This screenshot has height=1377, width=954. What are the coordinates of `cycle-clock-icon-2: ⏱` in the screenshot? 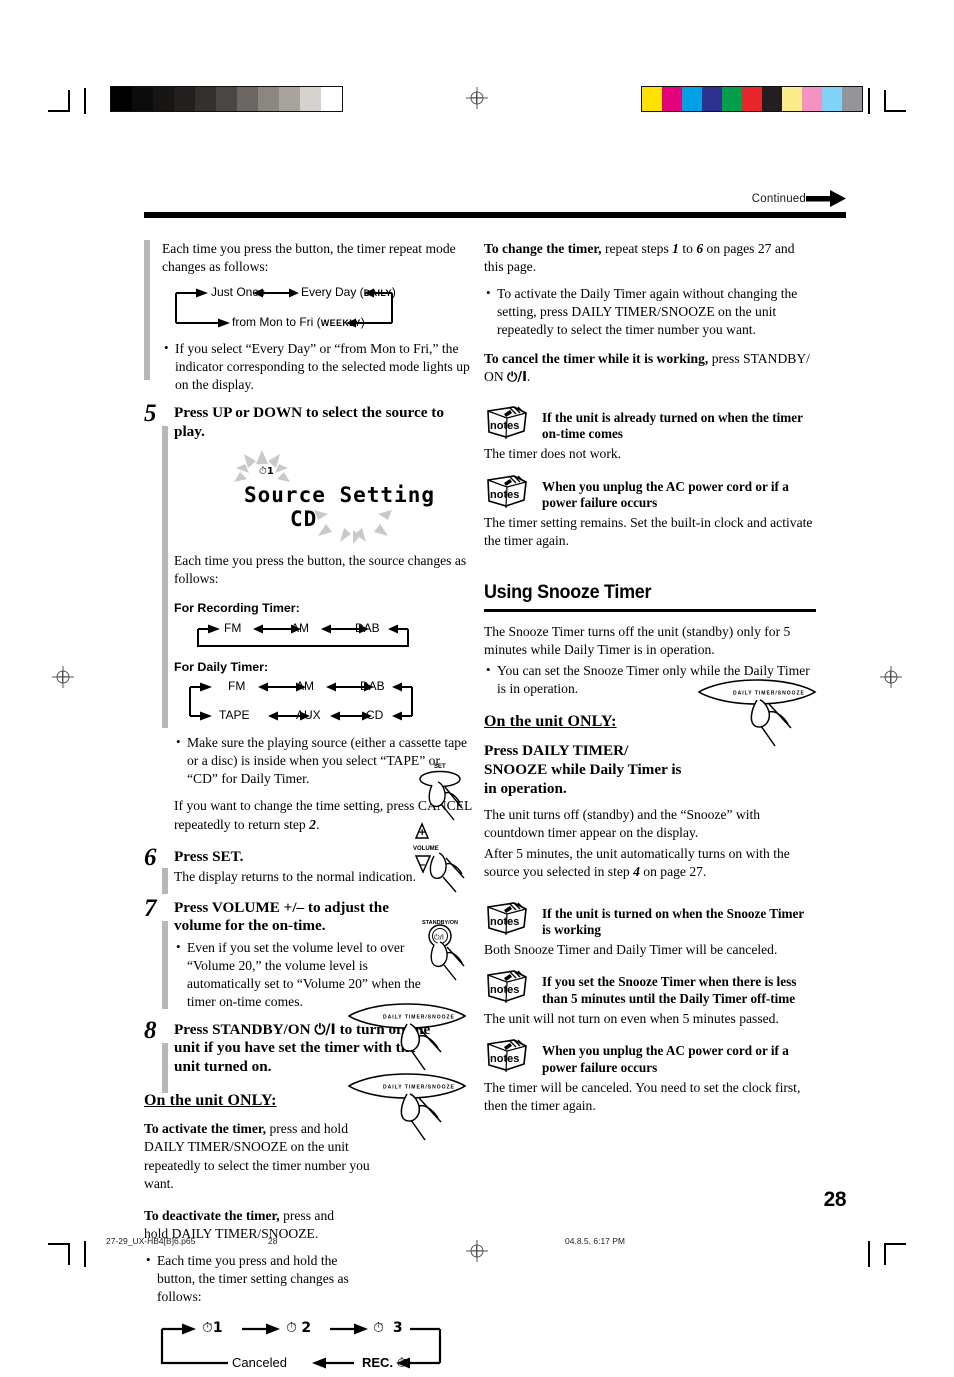 It's located at (291, 1328).